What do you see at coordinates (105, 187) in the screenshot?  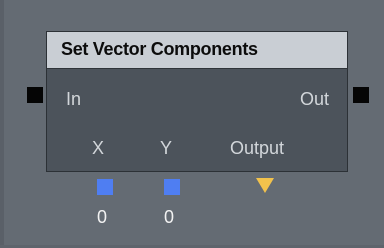 I see `input-x-port` at bounding box center [105, 187].